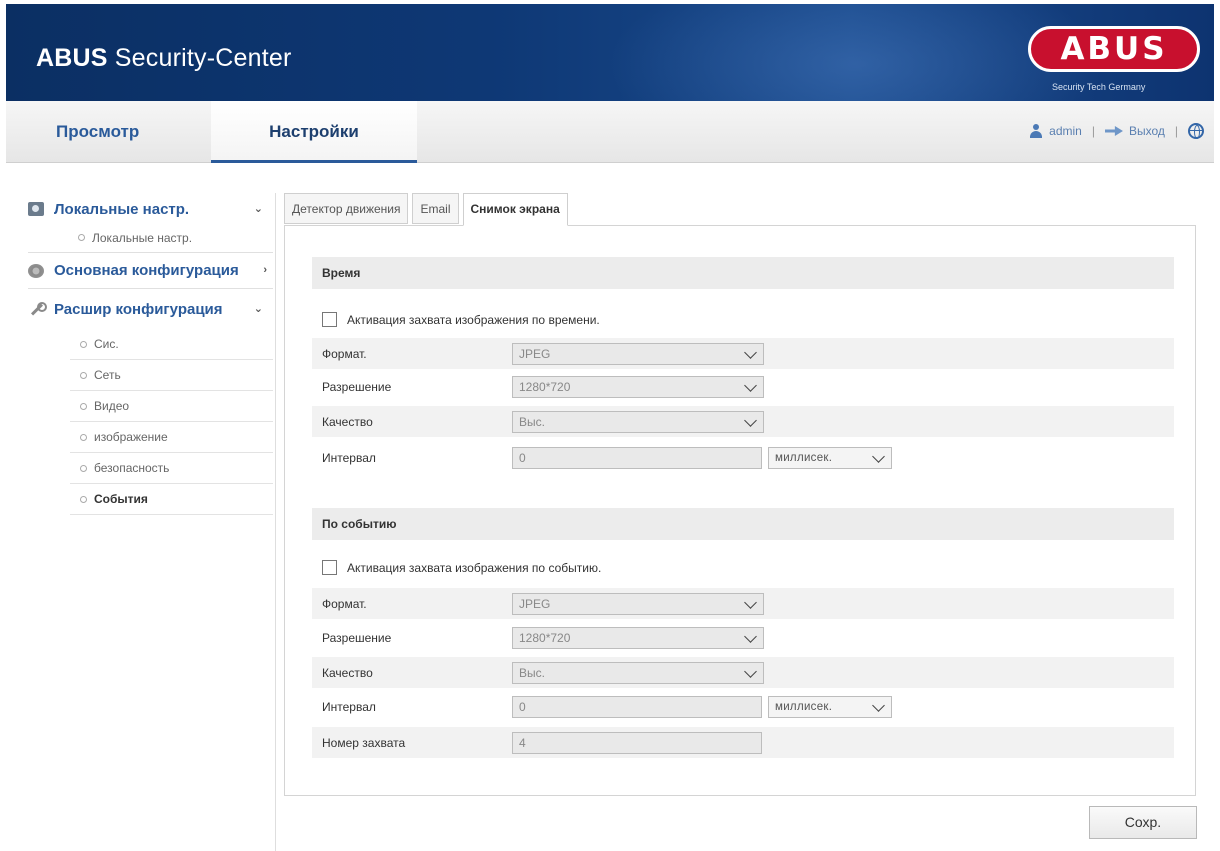 The width and height of the screenshot is (1220, 851). I want to click on field-label: Номер захвата, so click(364, 742).